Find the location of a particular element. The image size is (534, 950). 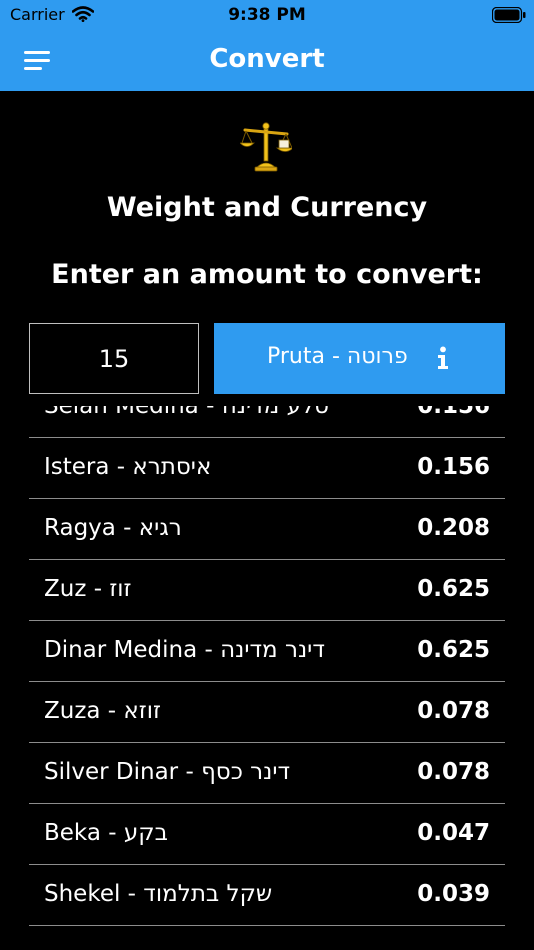

unit-label: Pruta - פרוטה is located at coordinates (337, 356).